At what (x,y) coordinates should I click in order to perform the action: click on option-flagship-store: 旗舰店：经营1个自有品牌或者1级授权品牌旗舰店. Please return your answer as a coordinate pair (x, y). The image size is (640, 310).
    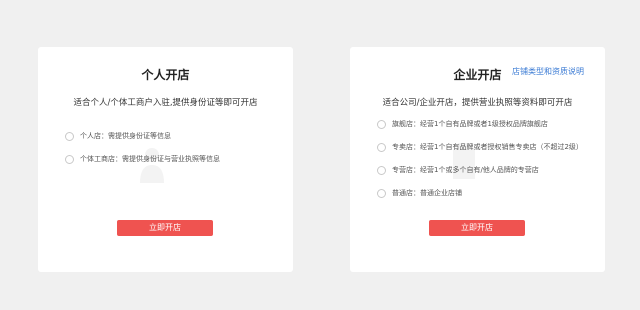
    Looking at the image, I should click on (462, 124).